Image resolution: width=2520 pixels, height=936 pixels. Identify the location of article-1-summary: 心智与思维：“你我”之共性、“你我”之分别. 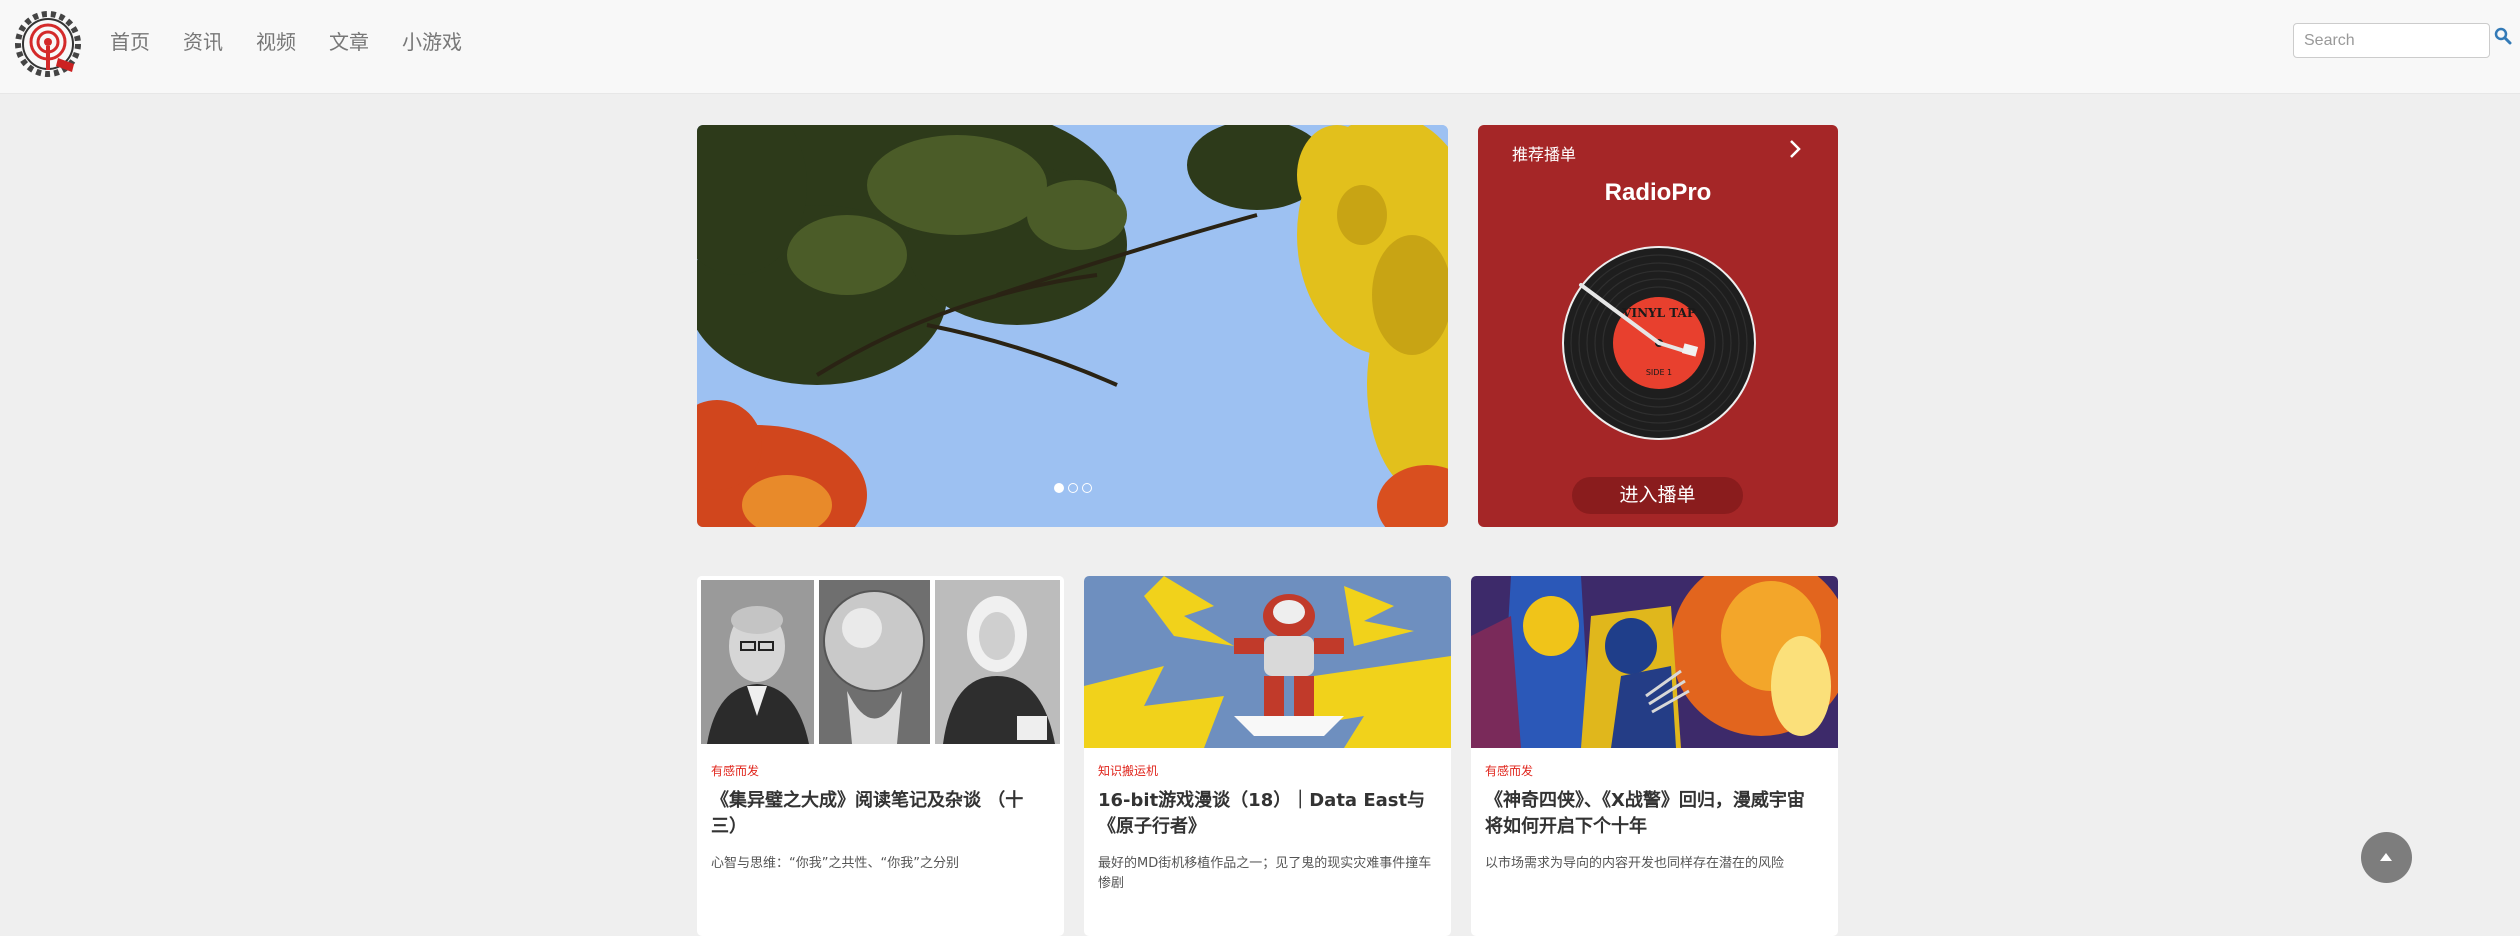
(835, 863).